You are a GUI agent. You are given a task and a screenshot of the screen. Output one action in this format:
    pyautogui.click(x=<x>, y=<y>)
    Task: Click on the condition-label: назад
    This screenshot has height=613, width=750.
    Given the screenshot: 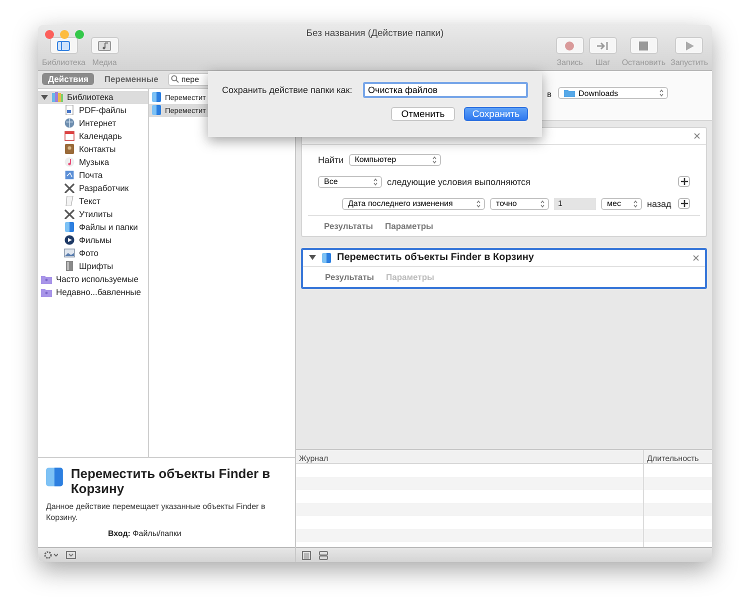 What is the action you would take?
    pyautogui.click(x=659, y=203)
    